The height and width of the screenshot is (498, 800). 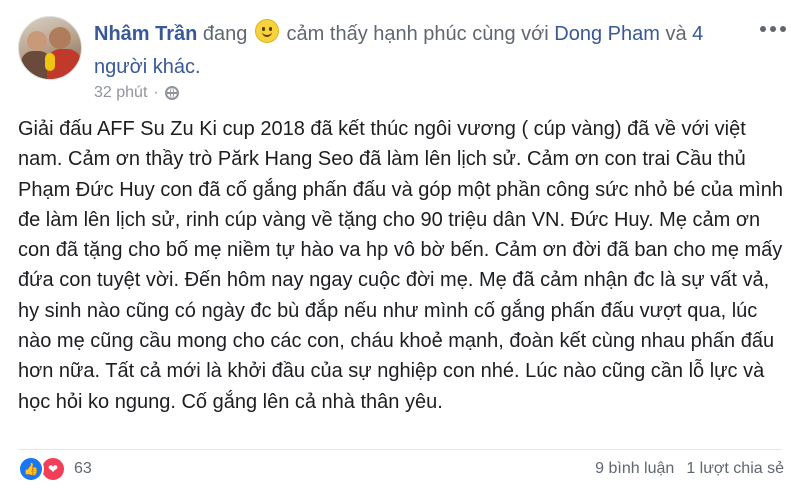 What do you see at coordinates (266, 31) in the screenshot?
I see `smile-emoji-icon` at bounding box center [266, 31].